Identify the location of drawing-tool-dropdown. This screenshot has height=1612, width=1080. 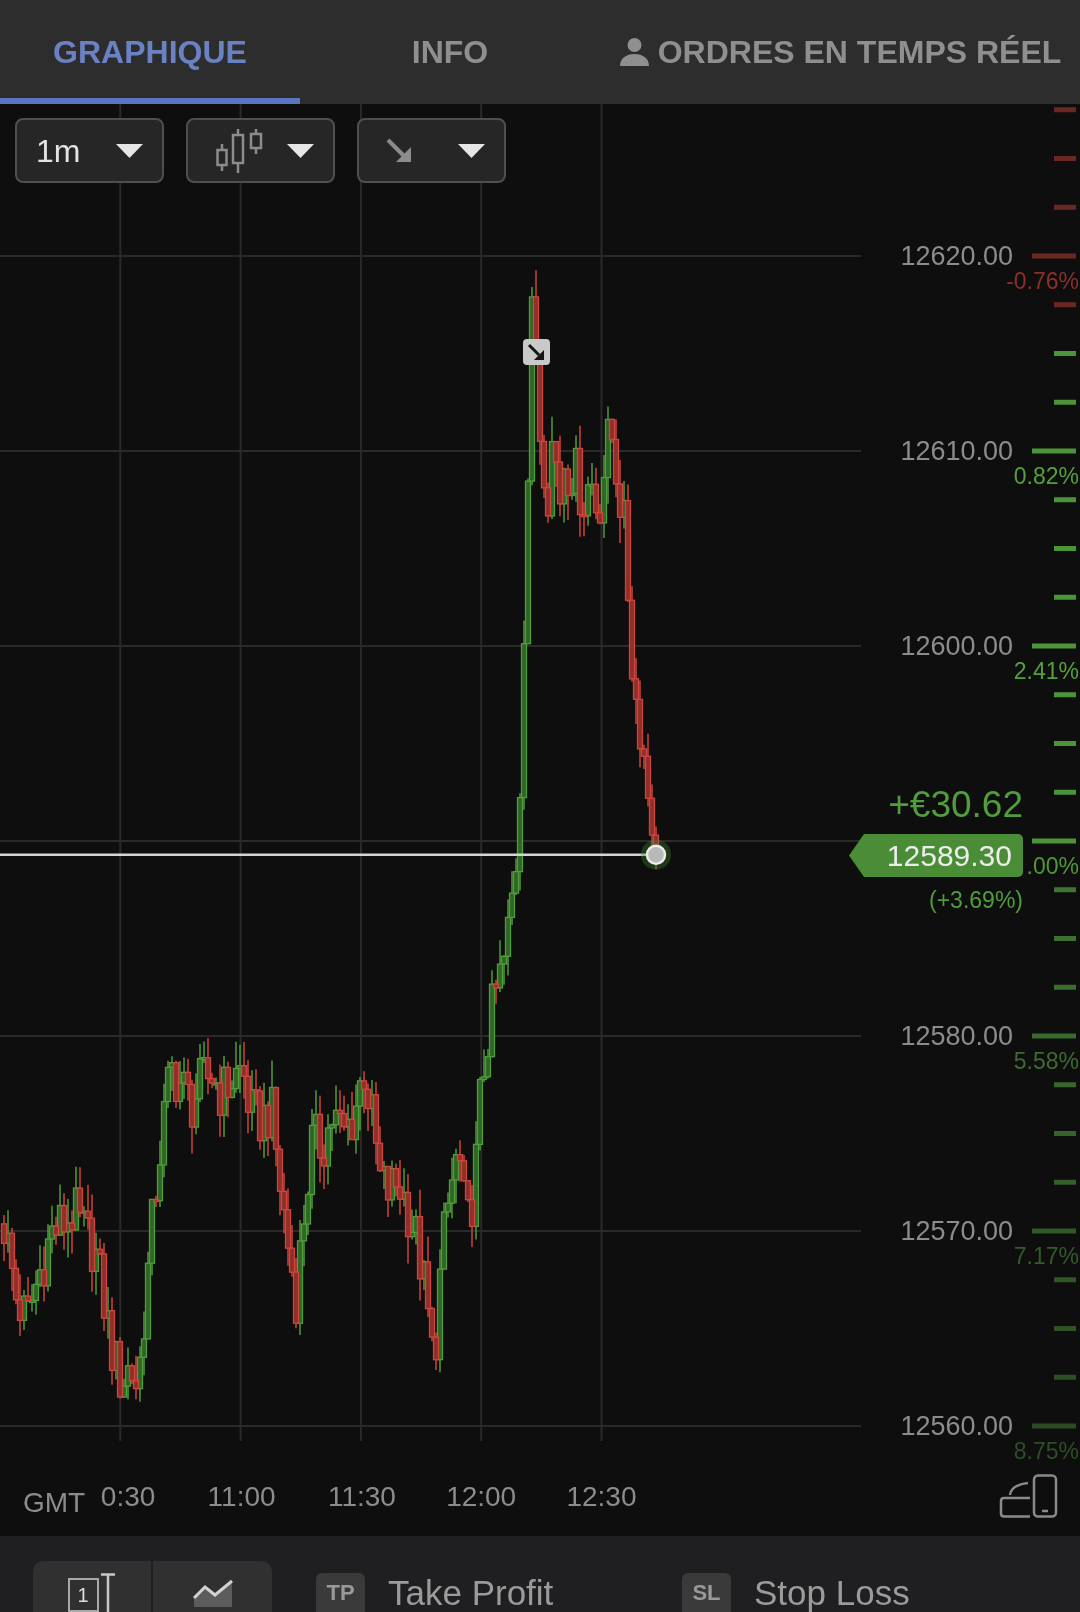
(431, 150).